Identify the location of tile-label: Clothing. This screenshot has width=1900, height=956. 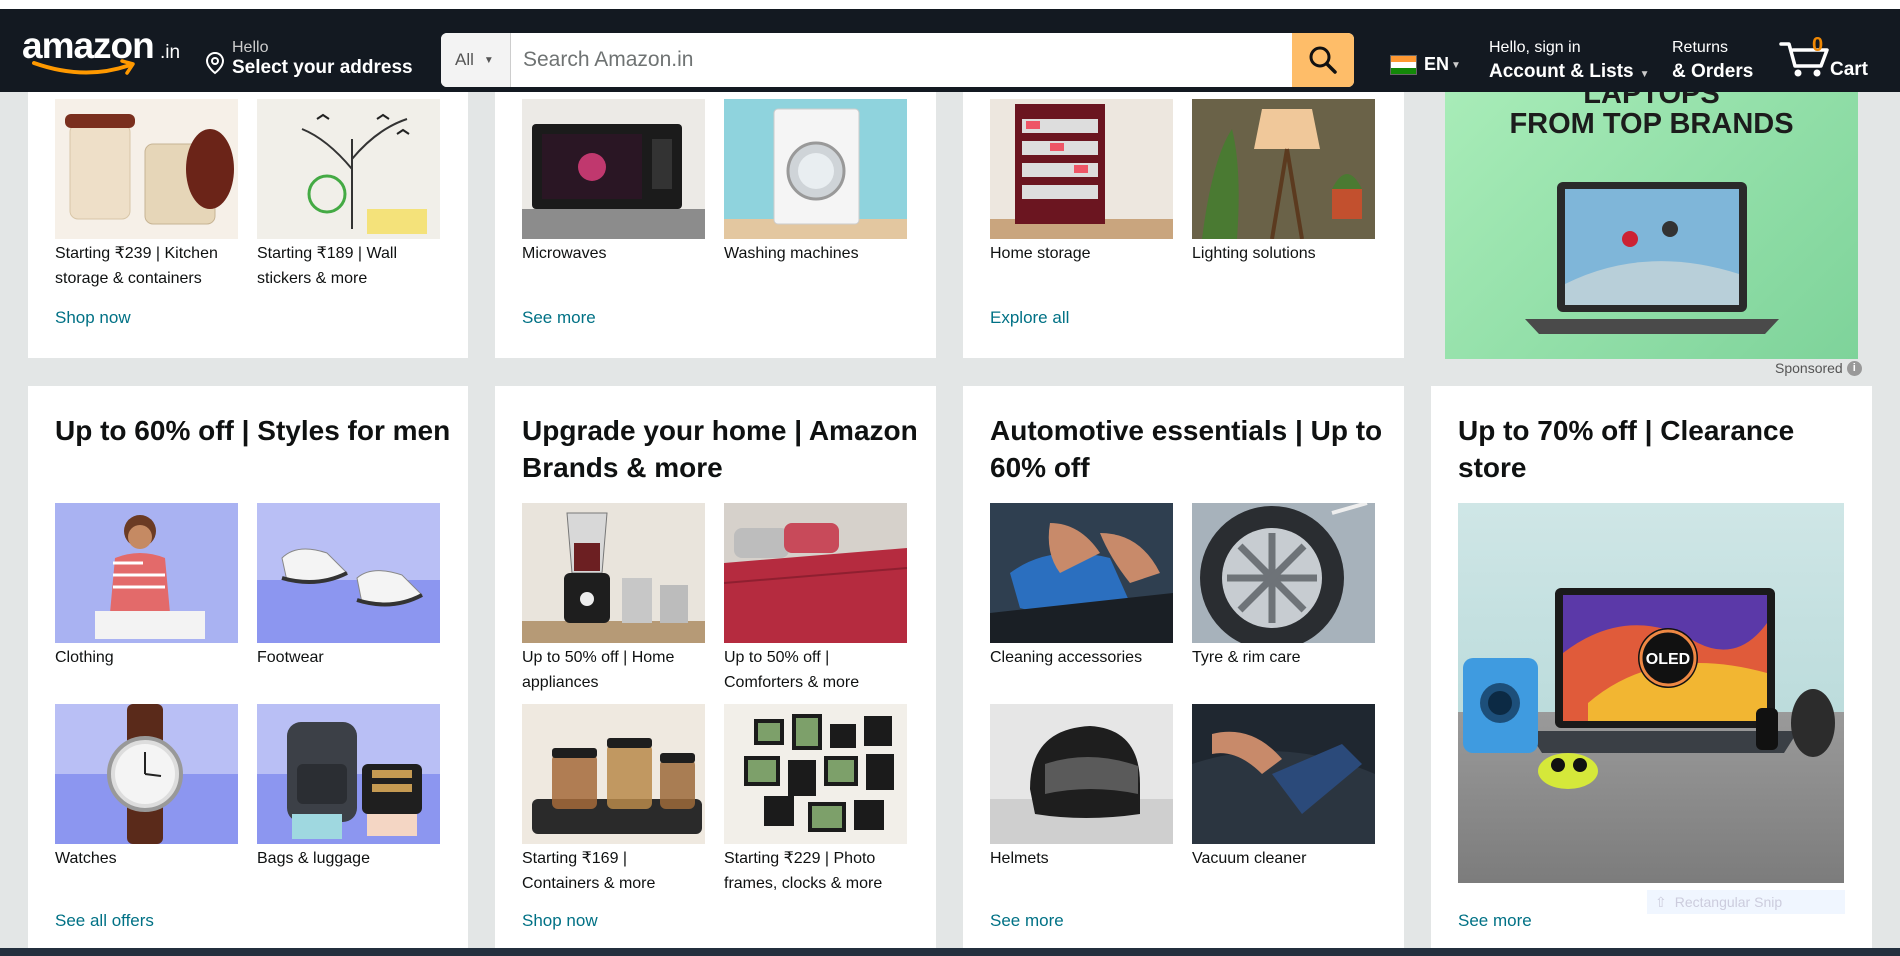
(84, 657).